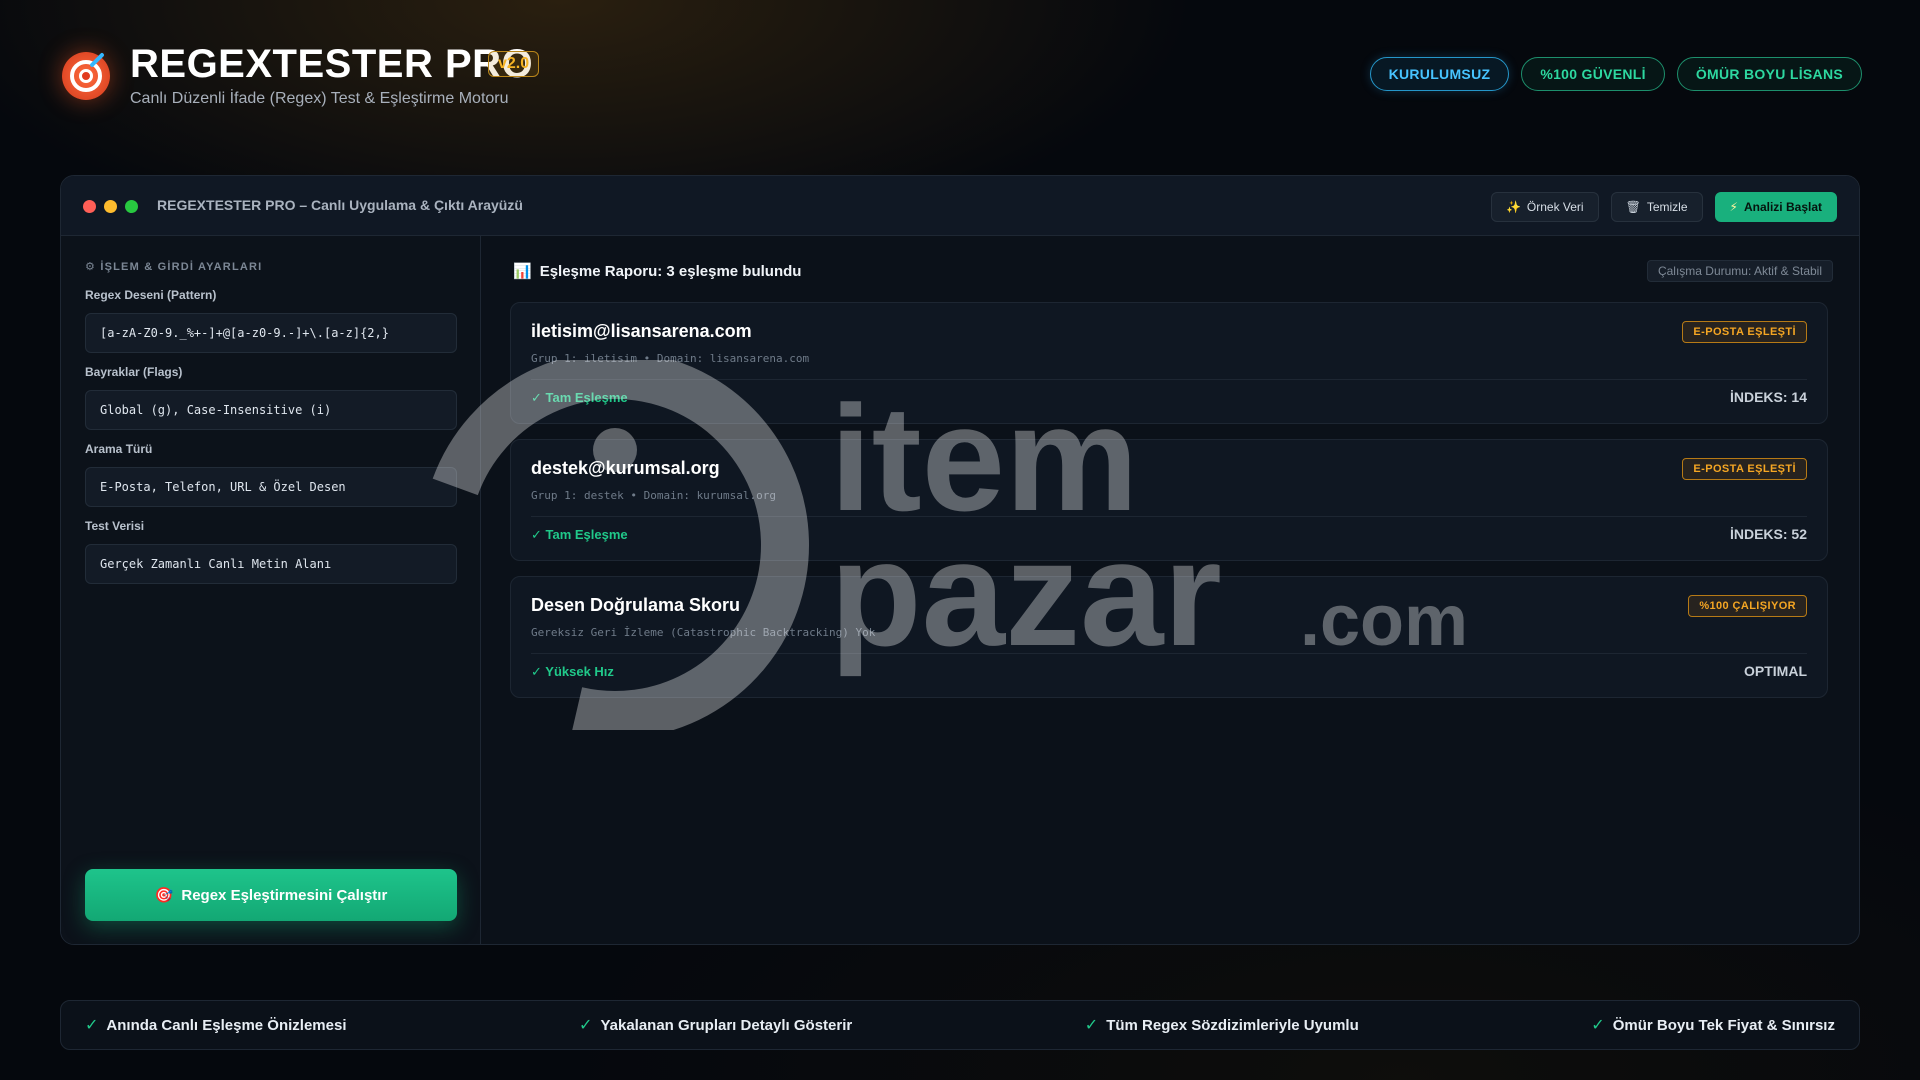  What do you see at coordinates (151, 295) in the screenshot?
I see `pattern-label: Regex Deseni (Pattern)` at bounding box center [151, 295].